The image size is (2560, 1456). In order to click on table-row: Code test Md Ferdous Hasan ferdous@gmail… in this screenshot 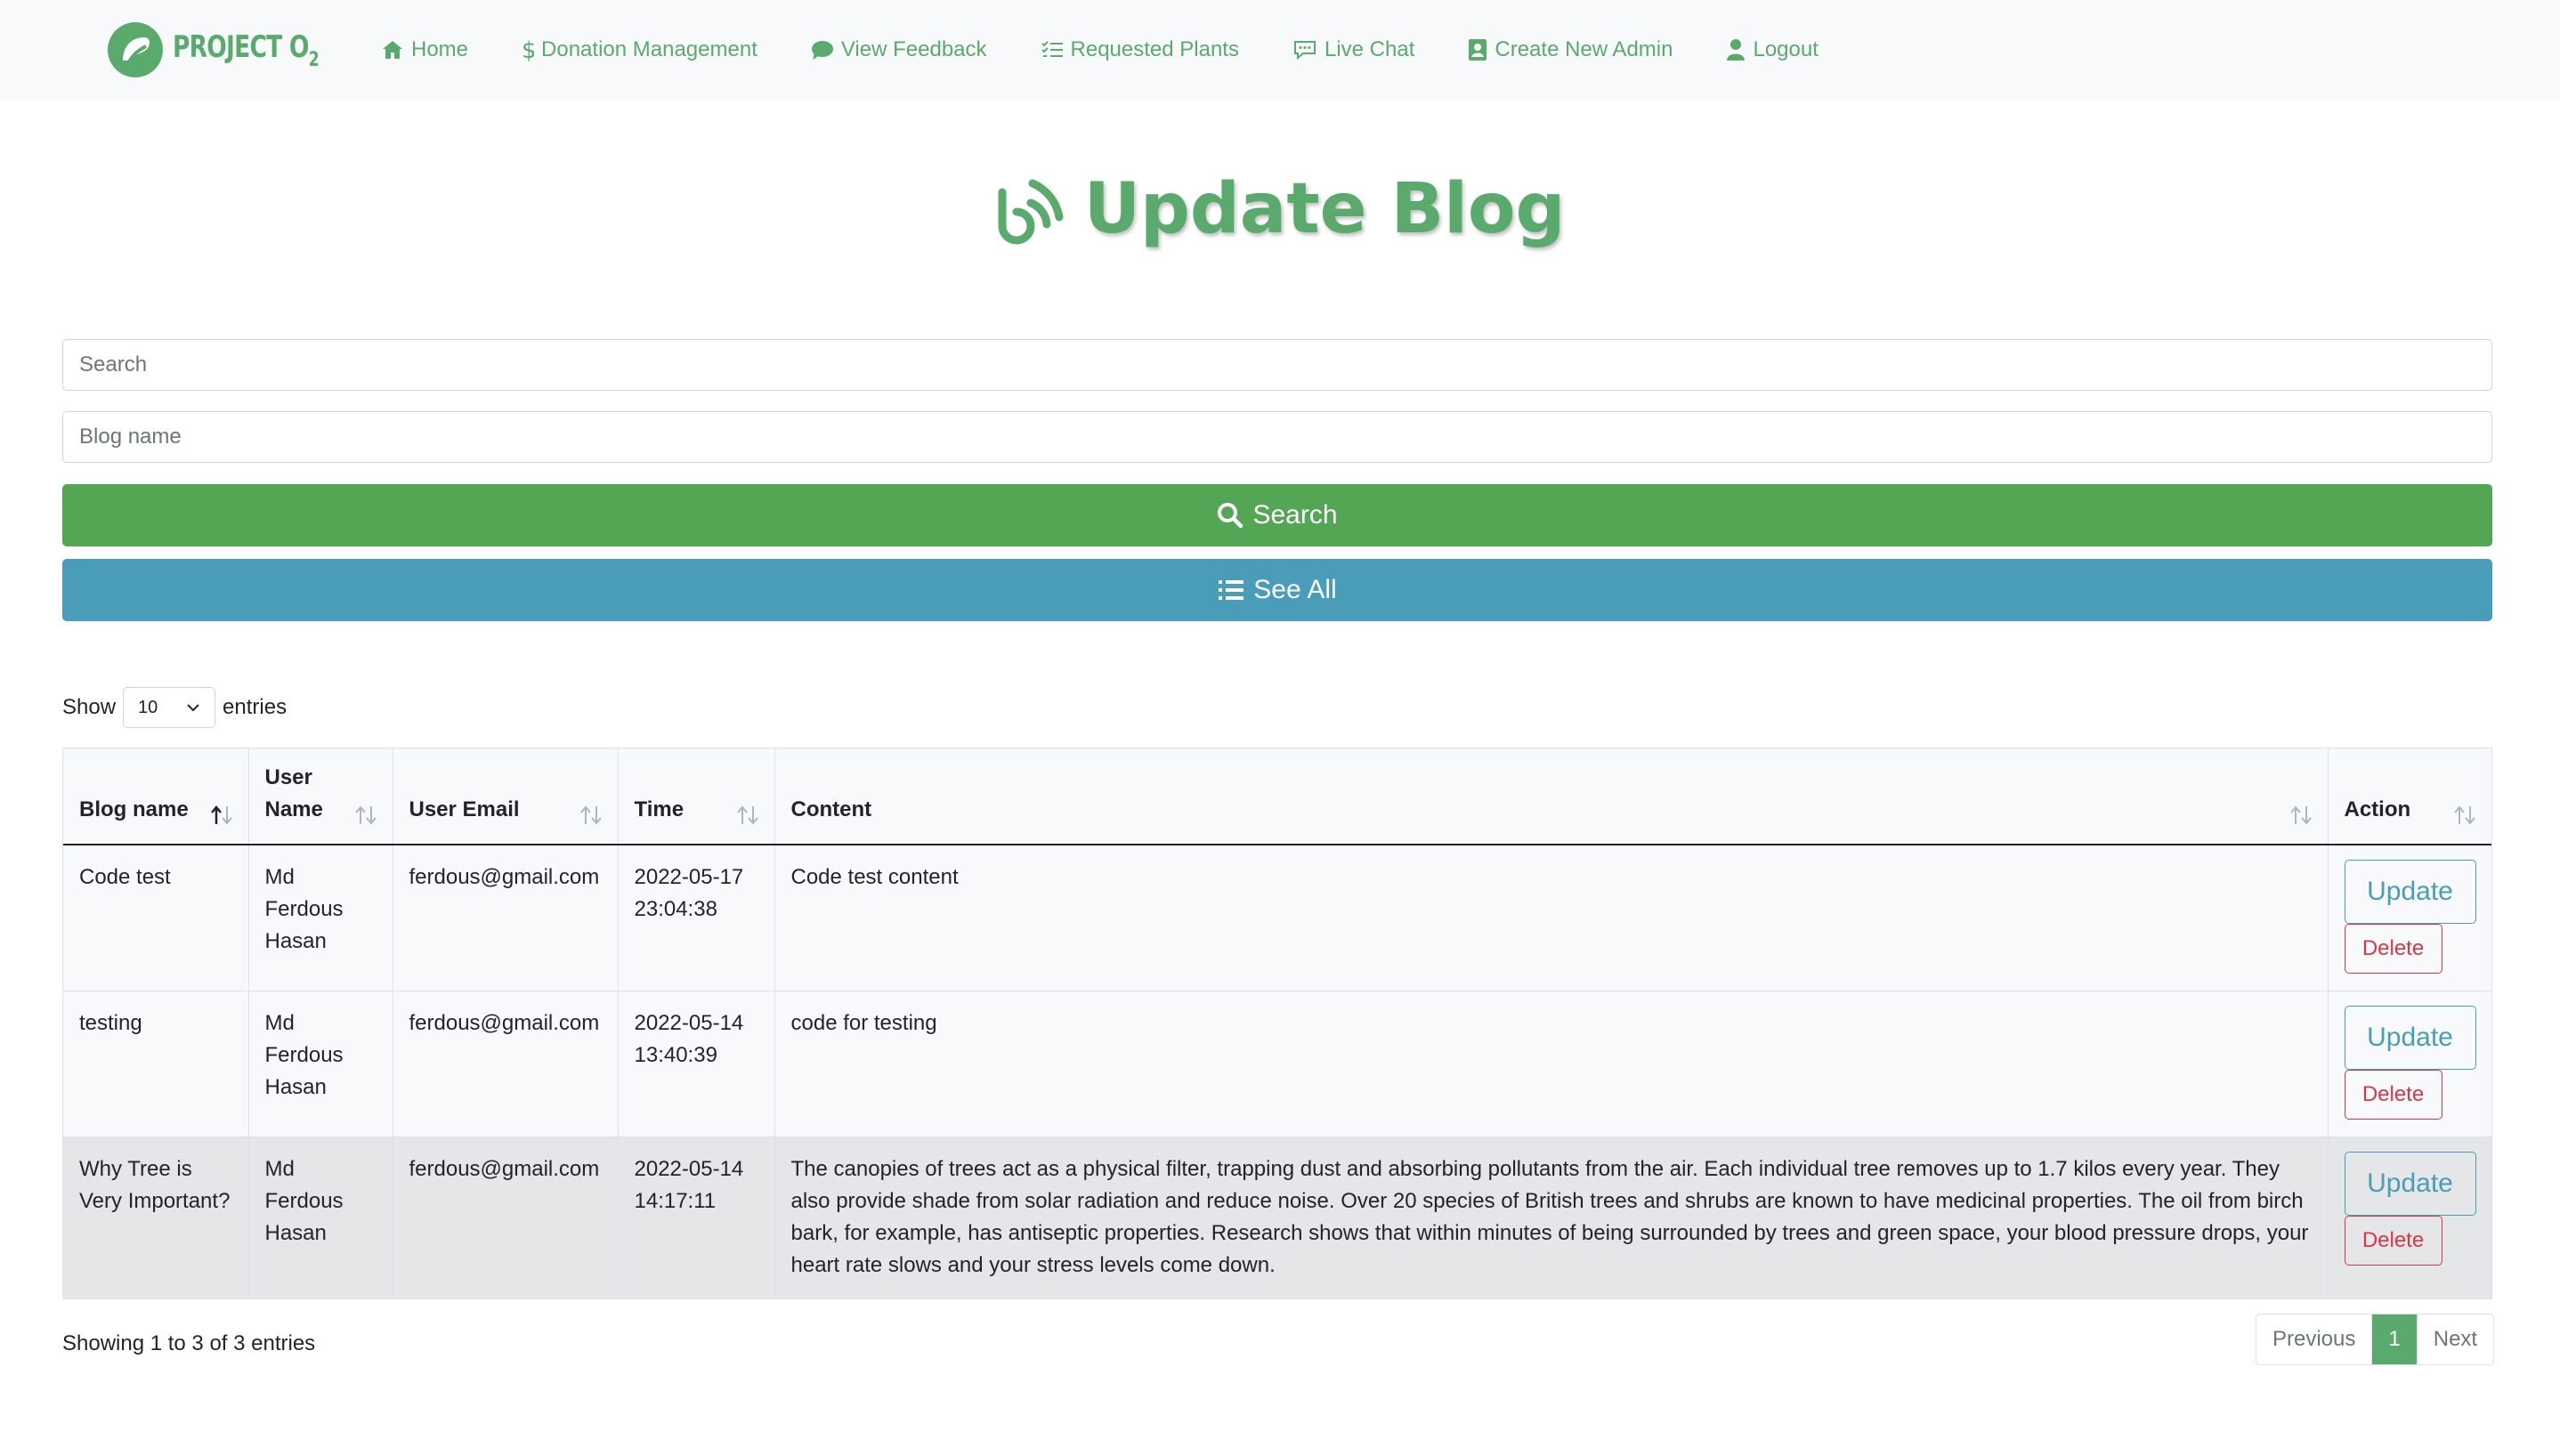, I will do `click(1277, 917)`.